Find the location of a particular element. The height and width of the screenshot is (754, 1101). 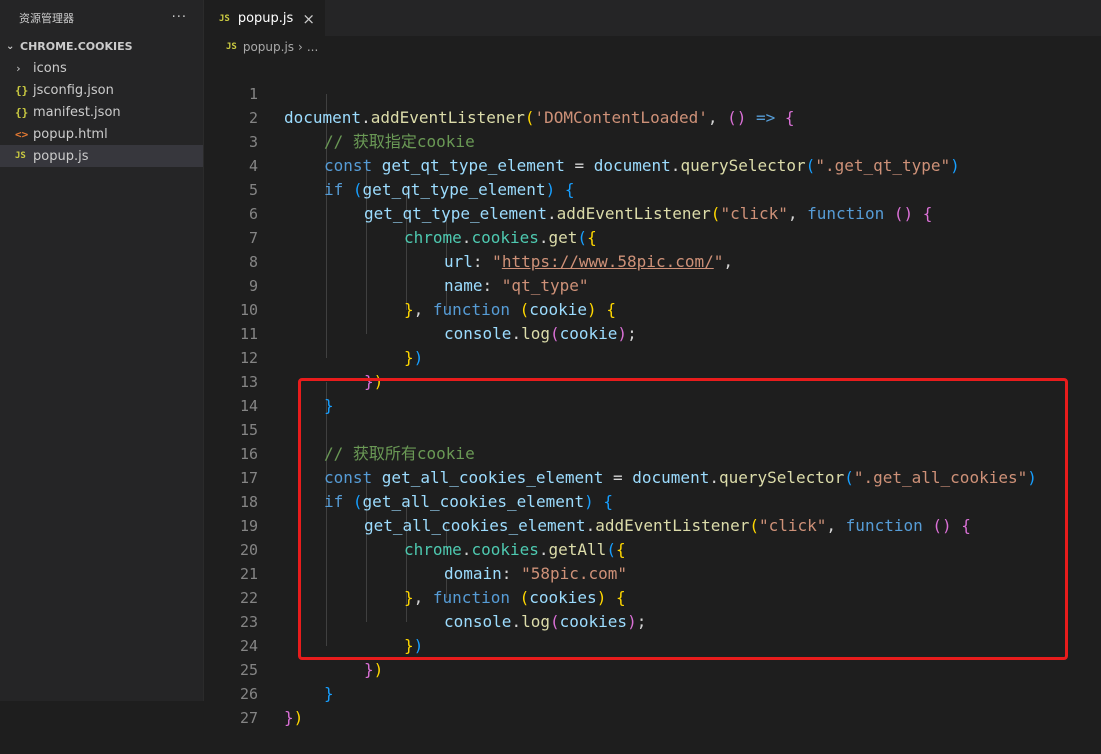

tab-popup-js: JS popup.js × is located at coordinates (264, 18).